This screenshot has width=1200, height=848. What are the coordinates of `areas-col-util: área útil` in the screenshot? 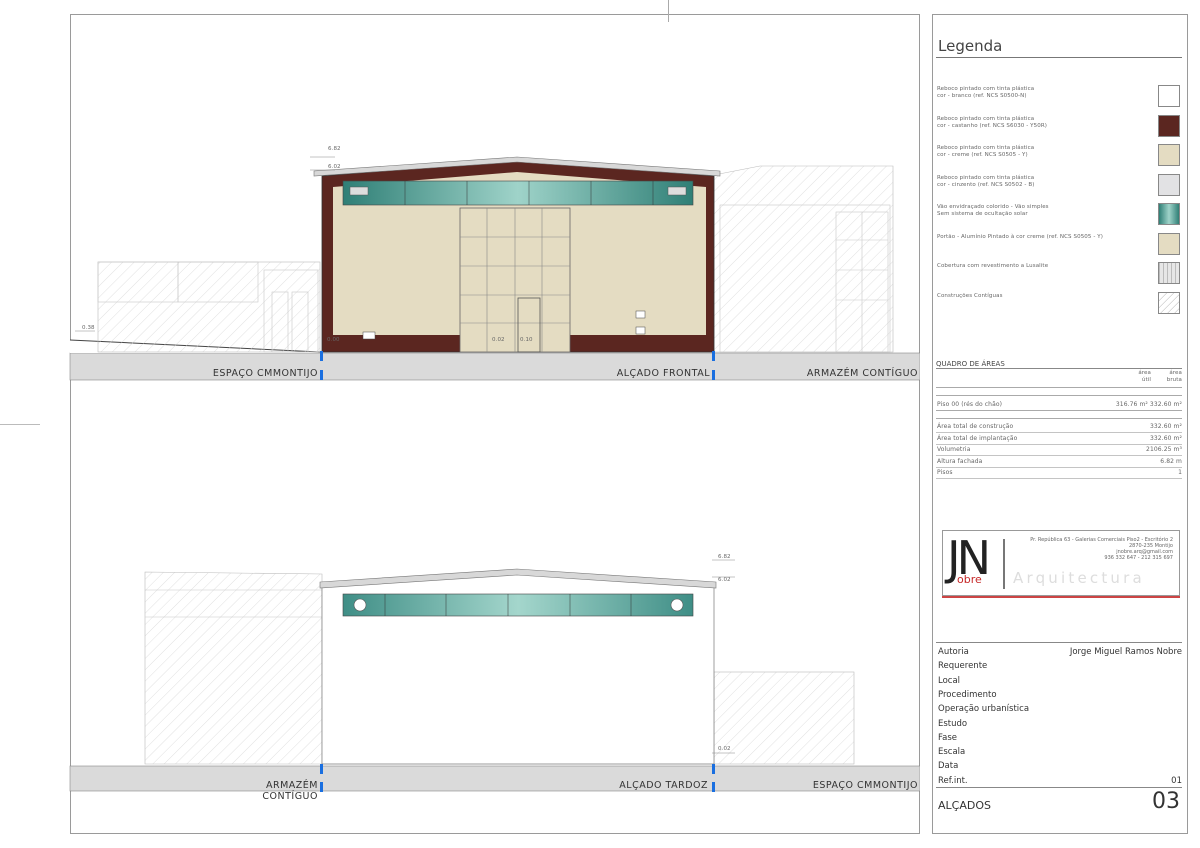 It's located at (1144, 376).